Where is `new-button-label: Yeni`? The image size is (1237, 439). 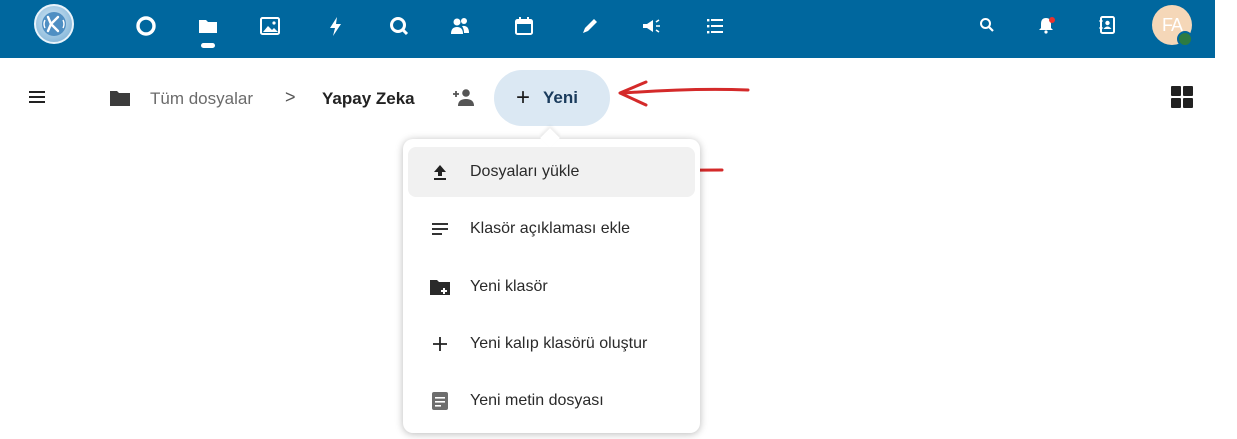 new-button-label: Yeni is located at coordinates (560, 97).